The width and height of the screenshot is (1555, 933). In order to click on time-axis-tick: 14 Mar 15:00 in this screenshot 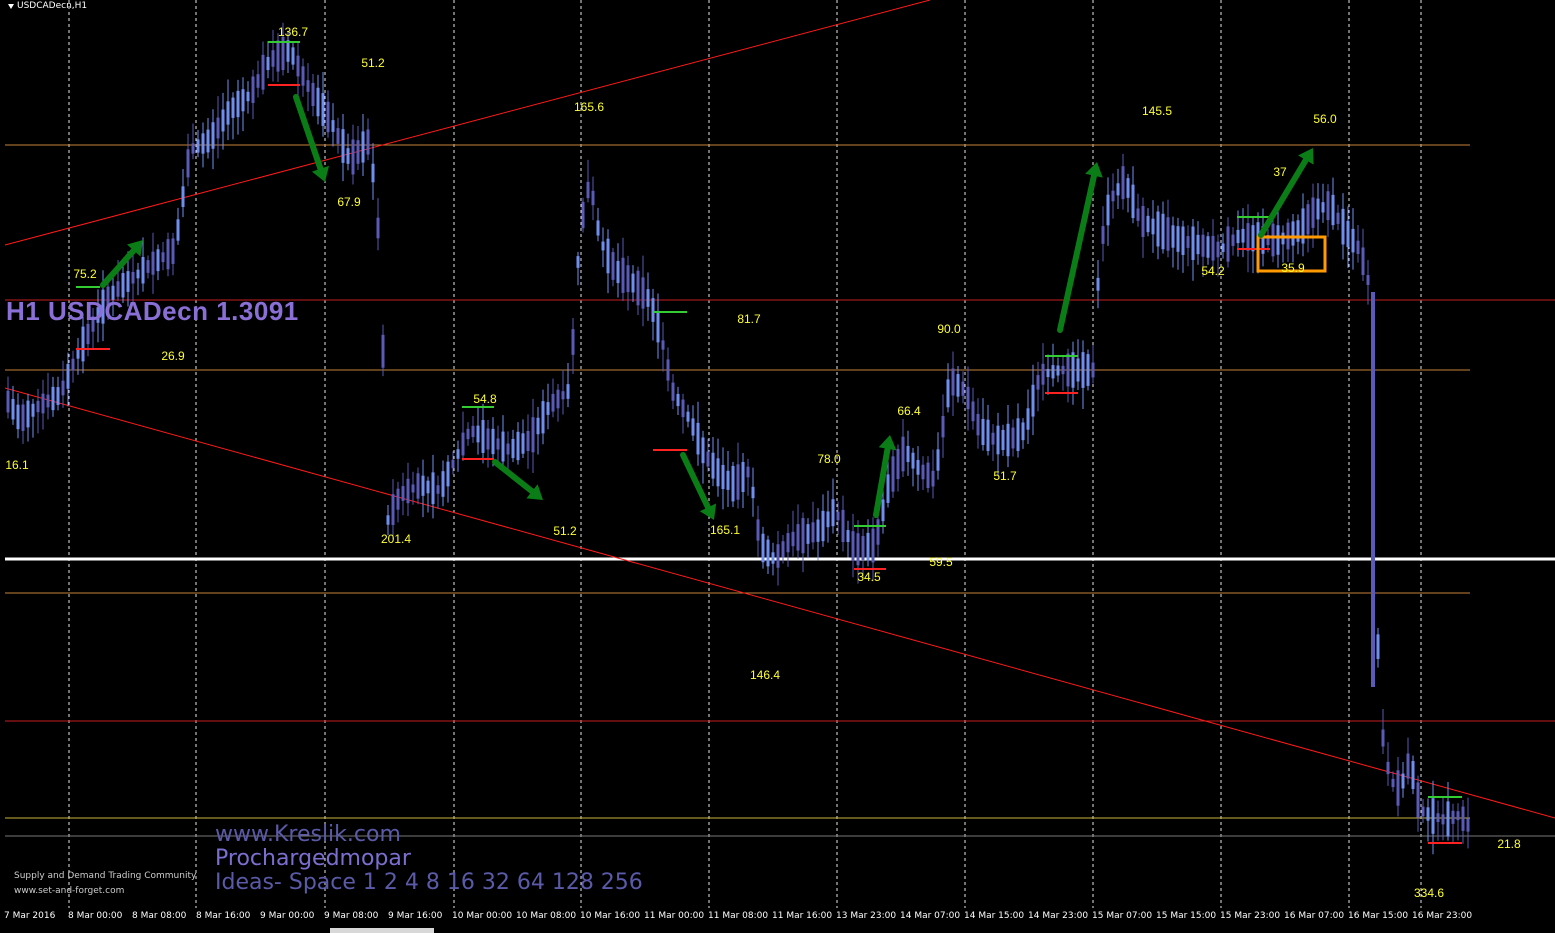, I will do `click(994, 916)`.